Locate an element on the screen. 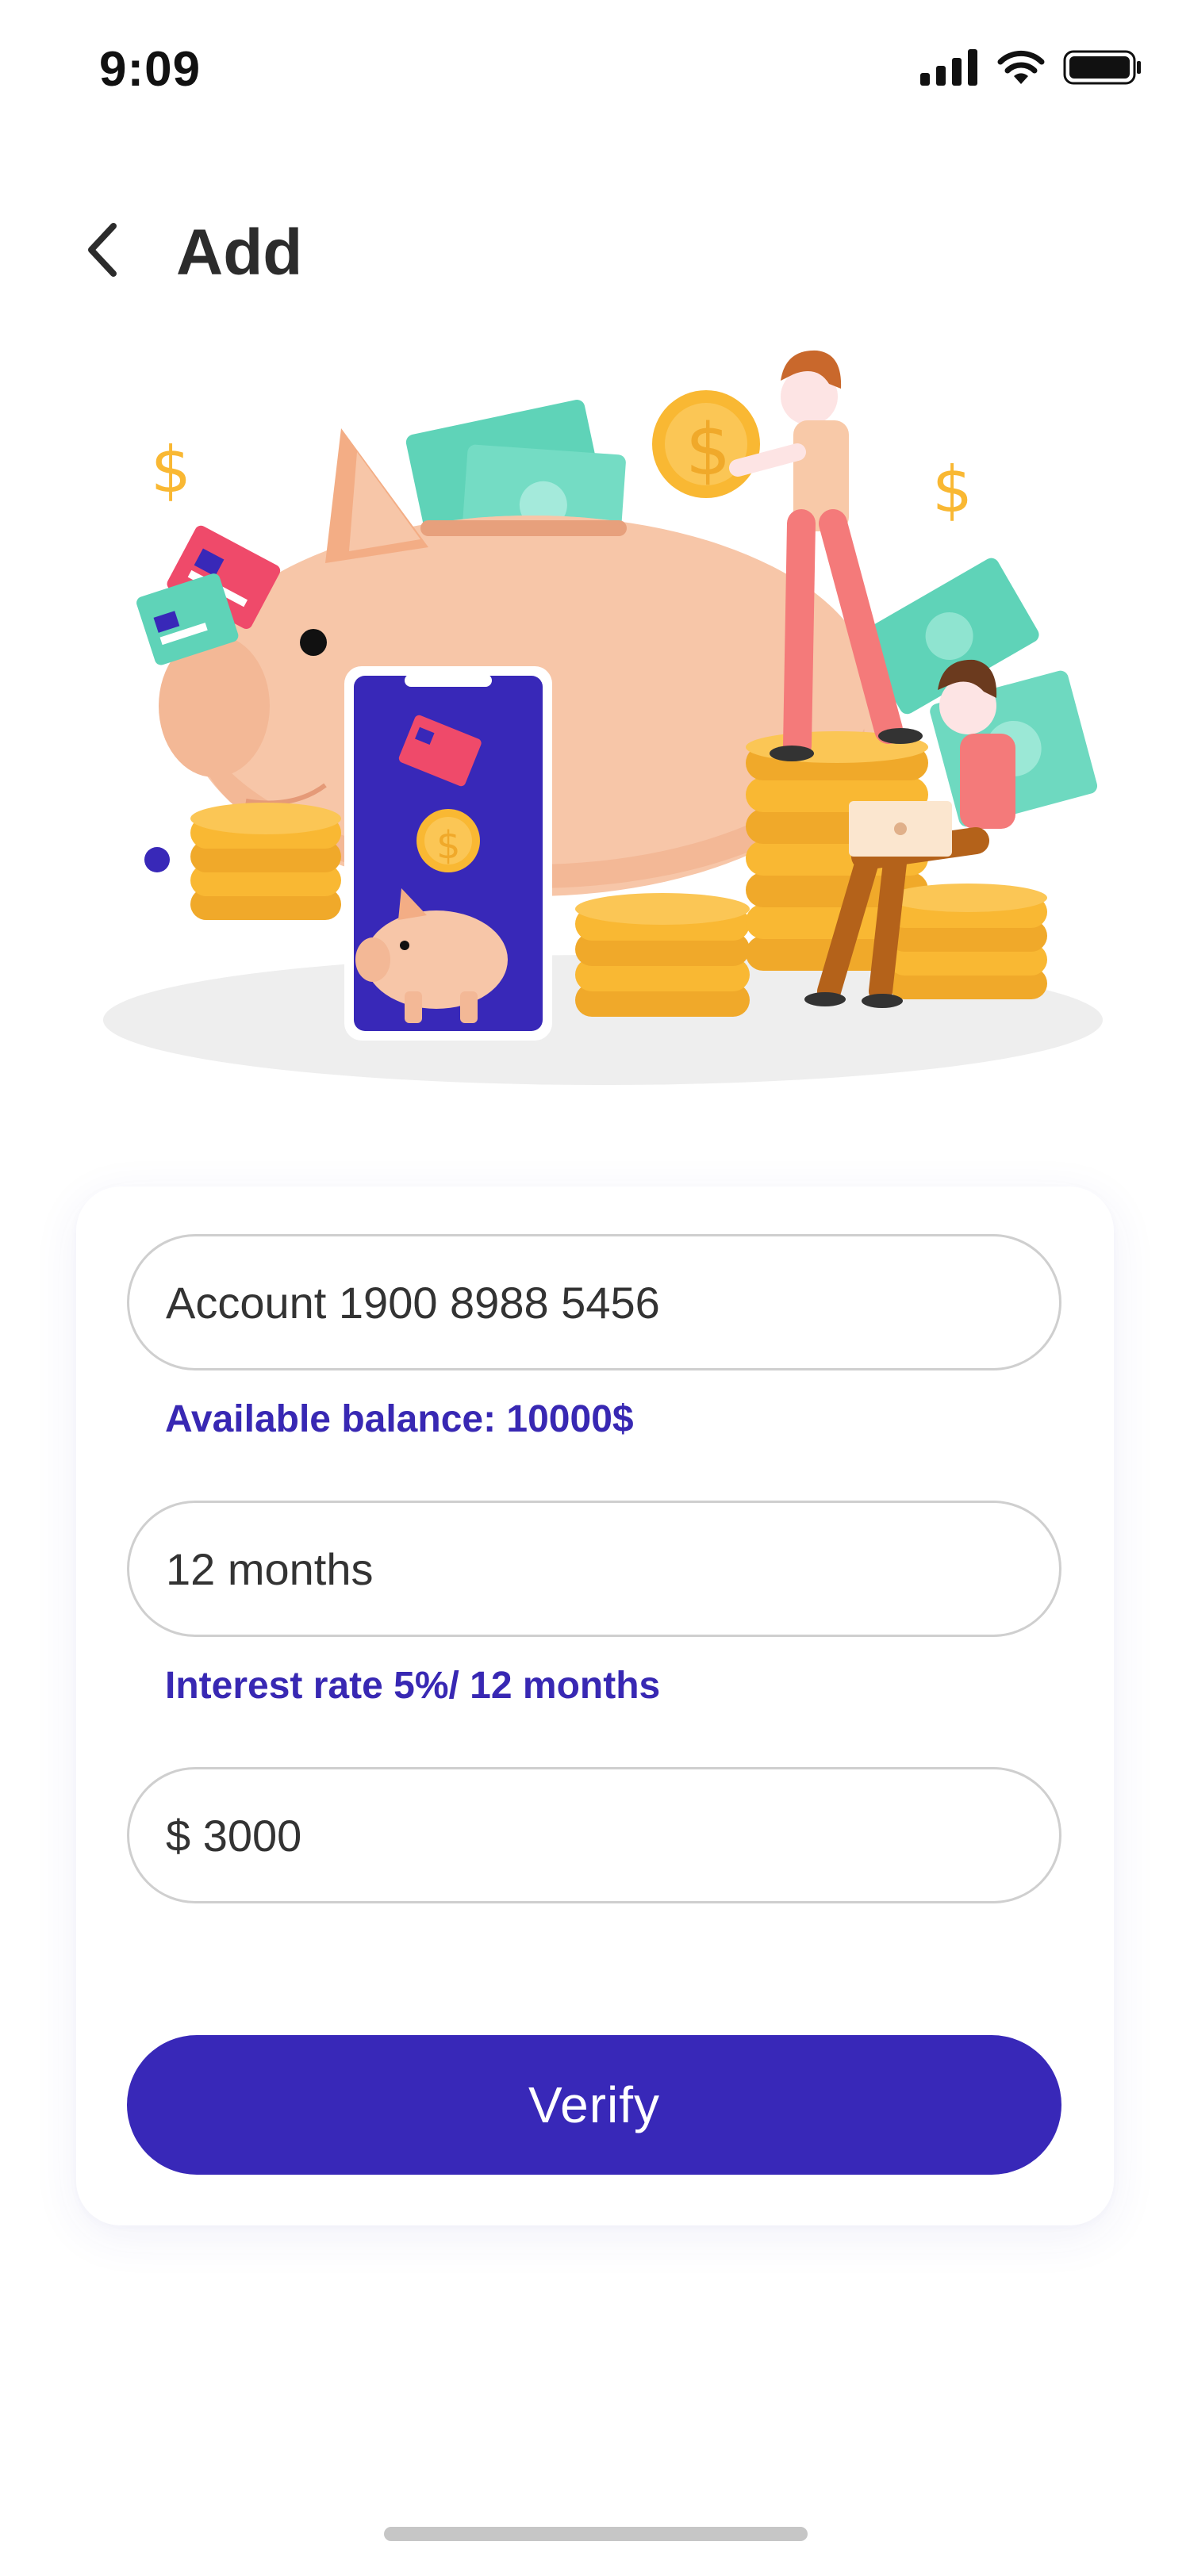 The height and width of the screenshot is (2576, 1190). battery-icon is located at coordinates (1102, 68).